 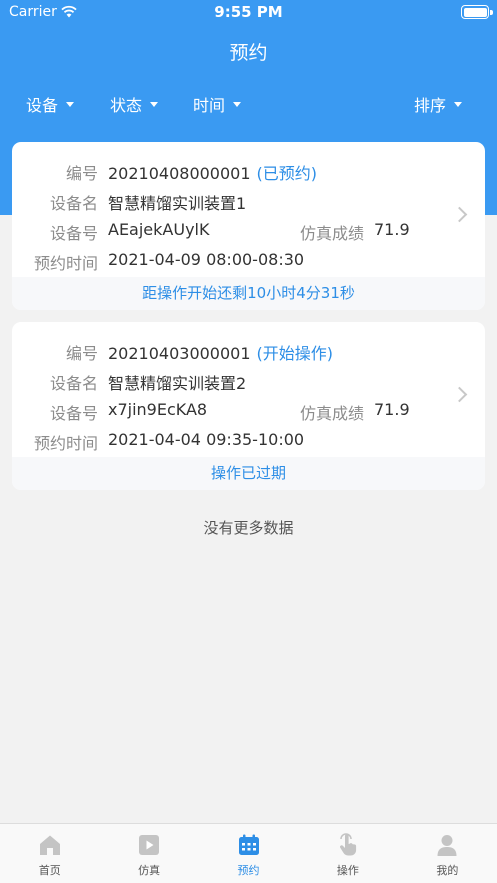 I want to click on no-more-data-text: 没有更多数据, so click(x=248, y=528).